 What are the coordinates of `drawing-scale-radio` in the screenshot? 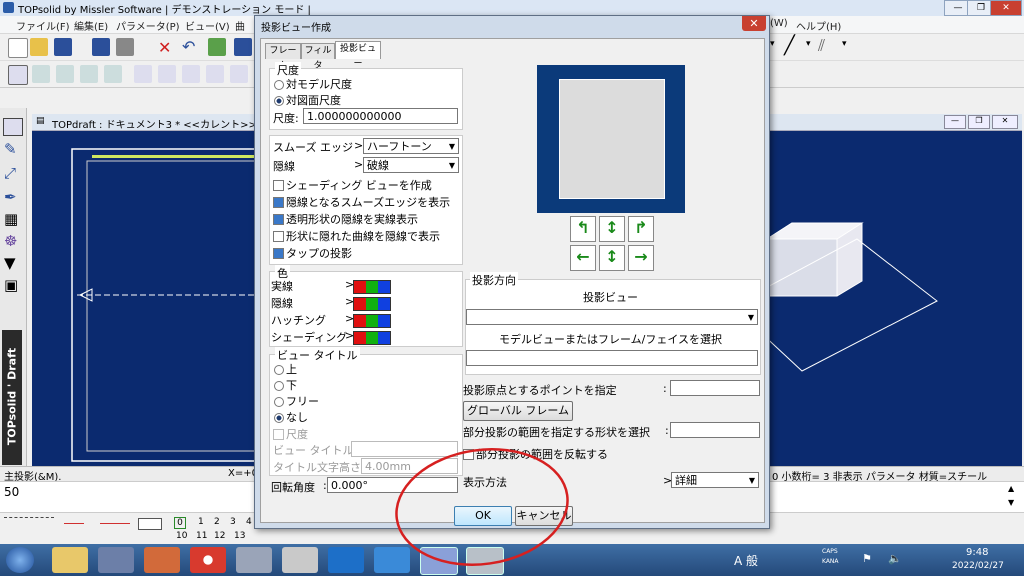 It's located at (279, 101).